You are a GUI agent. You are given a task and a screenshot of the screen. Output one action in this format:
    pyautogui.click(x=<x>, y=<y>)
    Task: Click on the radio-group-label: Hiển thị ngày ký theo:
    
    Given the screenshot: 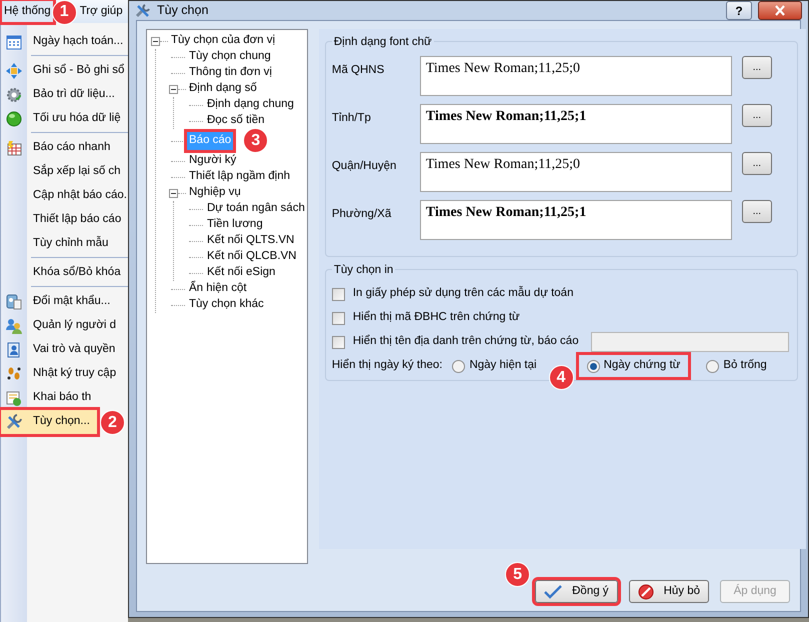 What is the action you would take?
    pyautogui.click(x=387, y=366)
    